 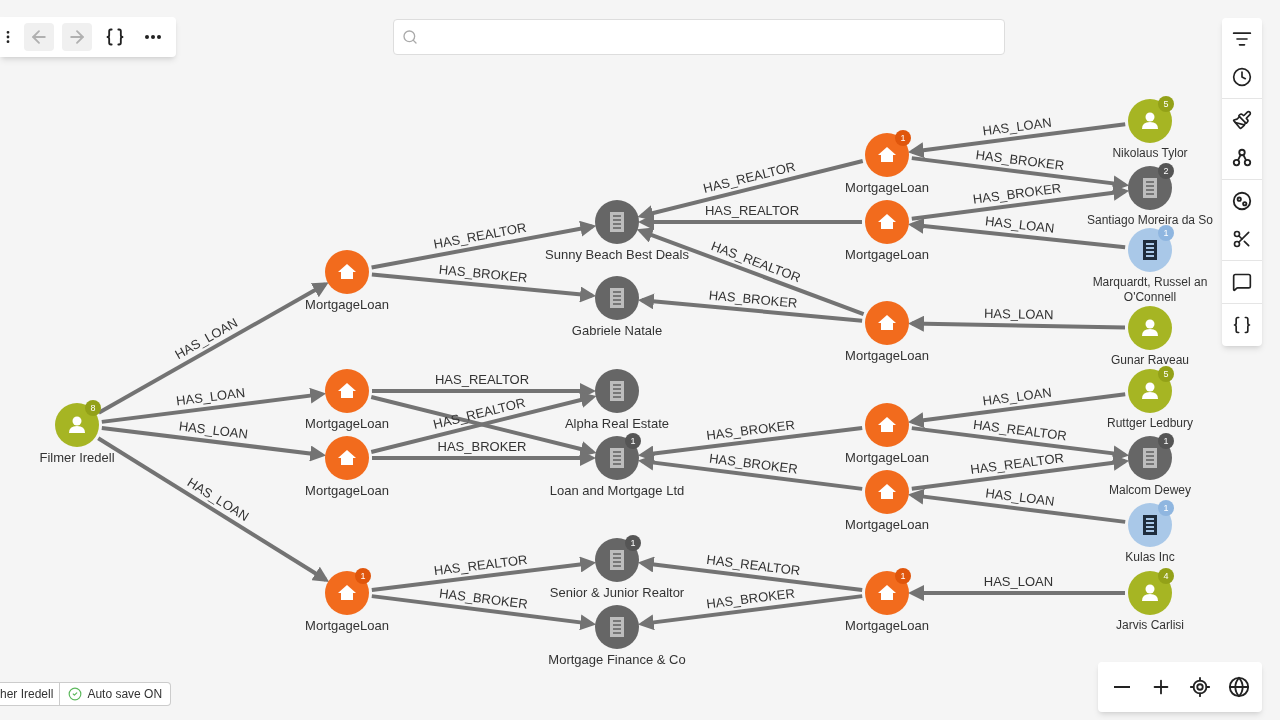 I want to click on braces-icon, so click(x=1242, y=325).